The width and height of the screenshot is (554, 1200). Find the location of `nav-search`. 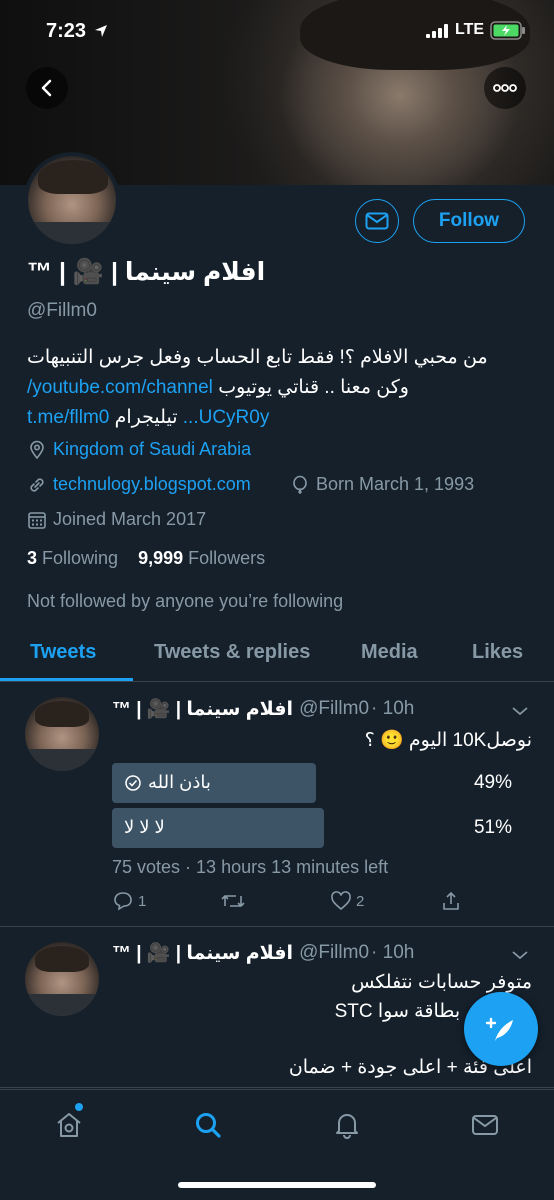

nav-search is located at coordinates (208, 1125).